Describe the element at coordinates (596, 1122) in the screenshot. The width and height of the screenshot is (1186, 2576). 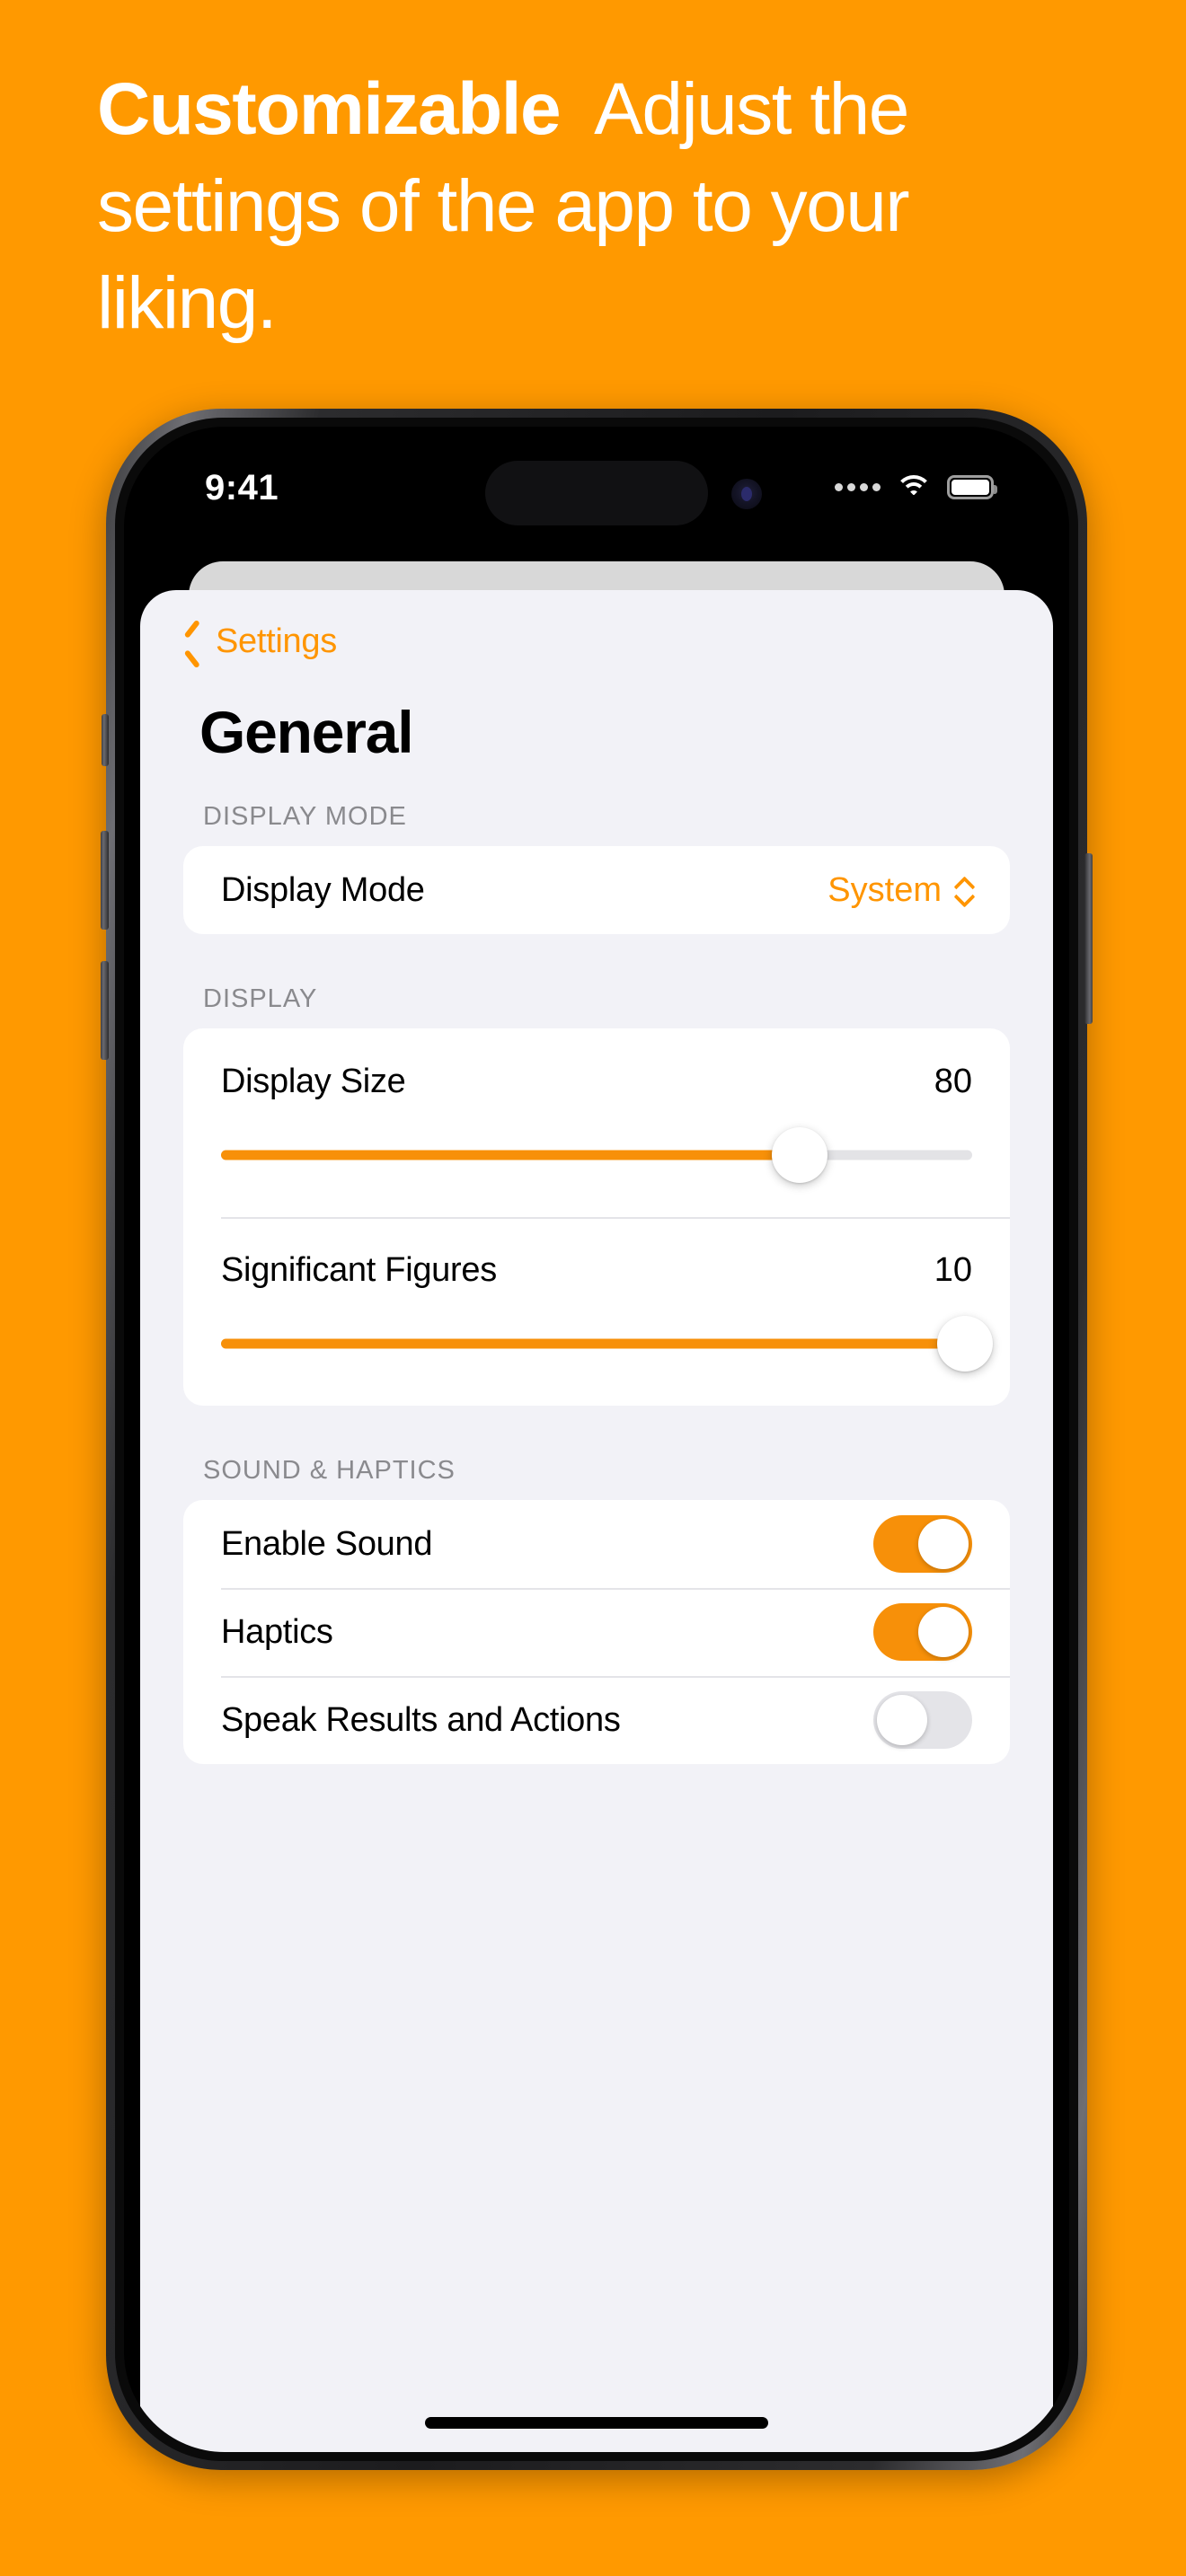
I see `row-display-size: Display Size 80` at that location.